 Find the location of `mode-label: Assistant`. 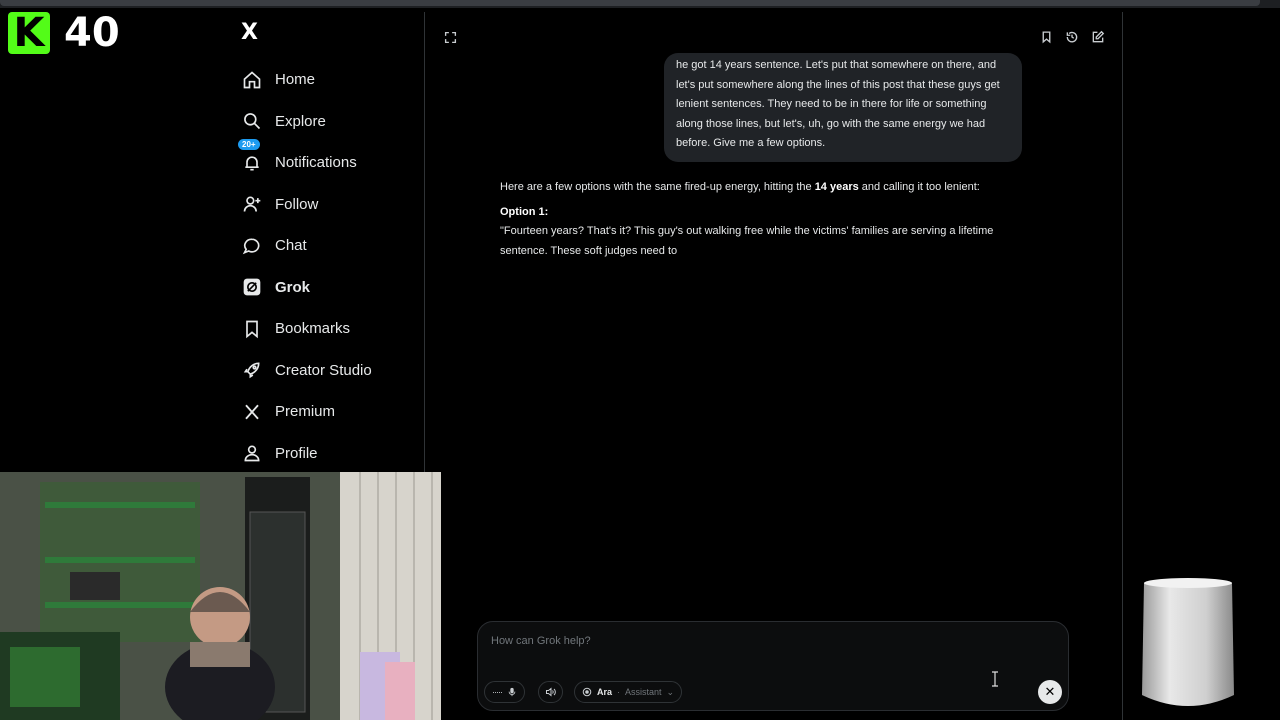

mode-label: Assistant is located at coordinates (643, 692).